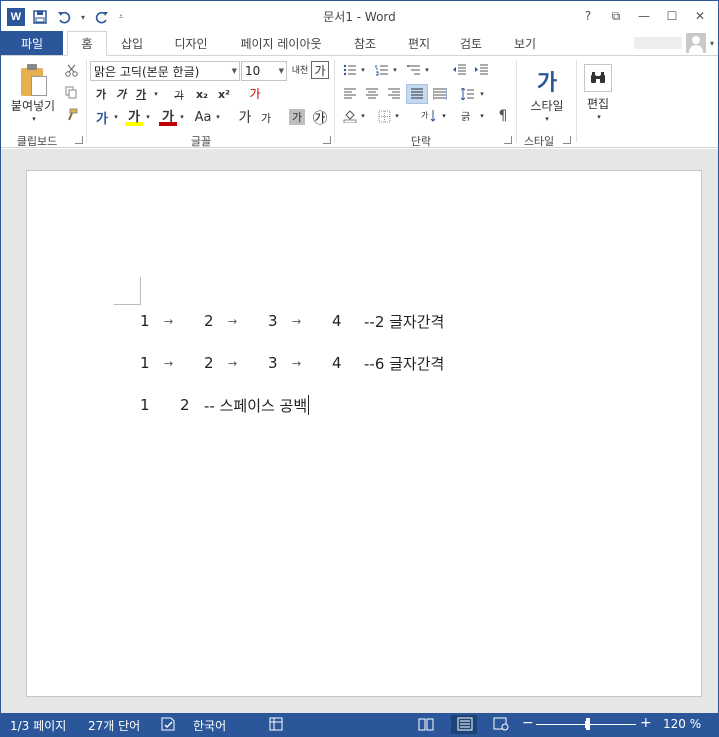  I want to click on underline-button: 가, so click(141, 94).